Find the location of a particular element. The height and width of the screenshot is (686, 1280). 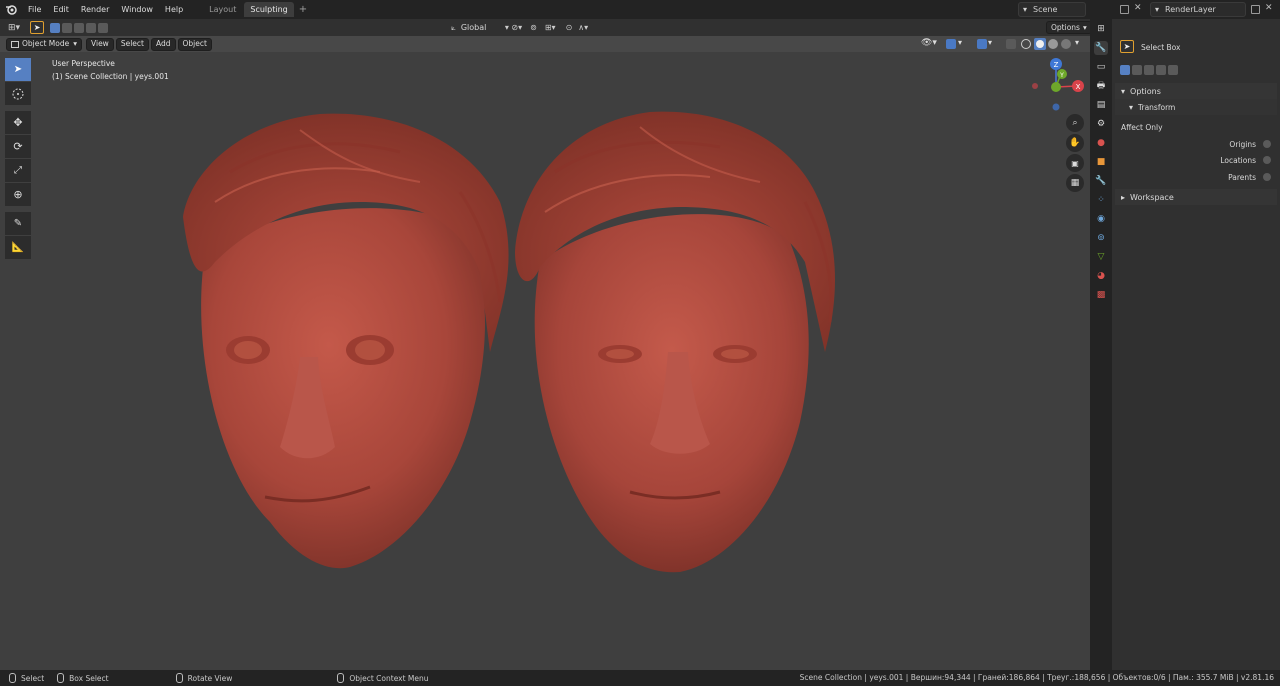

mode-subtract-icon is located at coordinates (79, 27).